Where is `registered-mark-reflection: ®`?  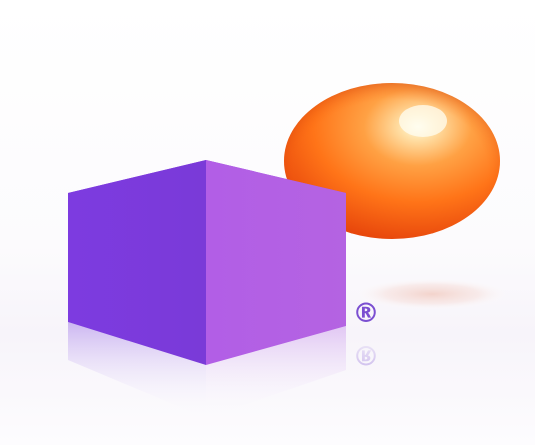
registered-mark-reflection: ® is located at coordinates (366, 354).